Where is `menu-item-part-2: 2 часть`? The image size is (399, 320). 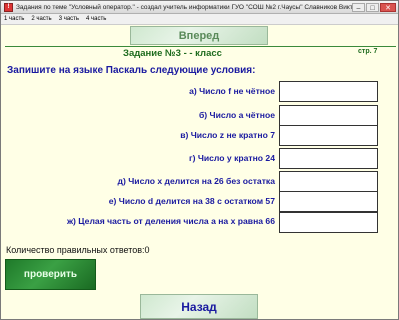 menu-item-part-2: 2 часть is located at coordinates (41, 19).